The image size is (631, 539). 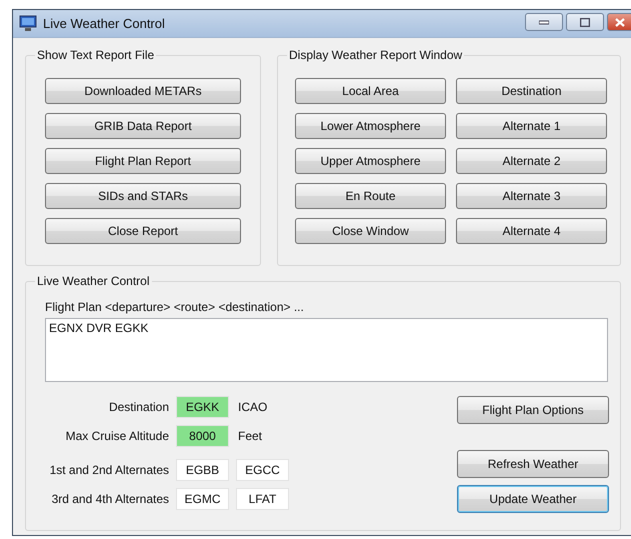 I want to click on group-title: Show Text Report File, so click(x=96, y=55).